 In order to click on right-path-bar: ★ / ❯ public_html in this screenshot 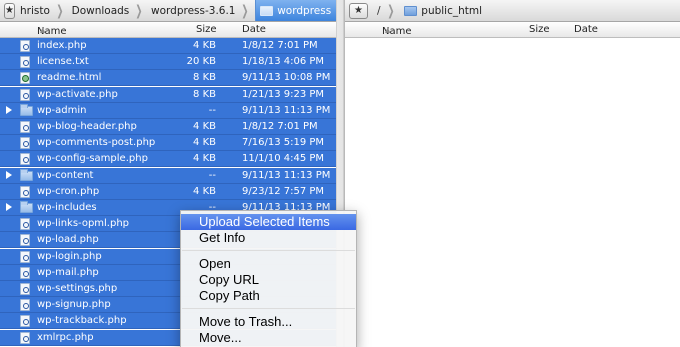, I will do `click(512, 11)`.